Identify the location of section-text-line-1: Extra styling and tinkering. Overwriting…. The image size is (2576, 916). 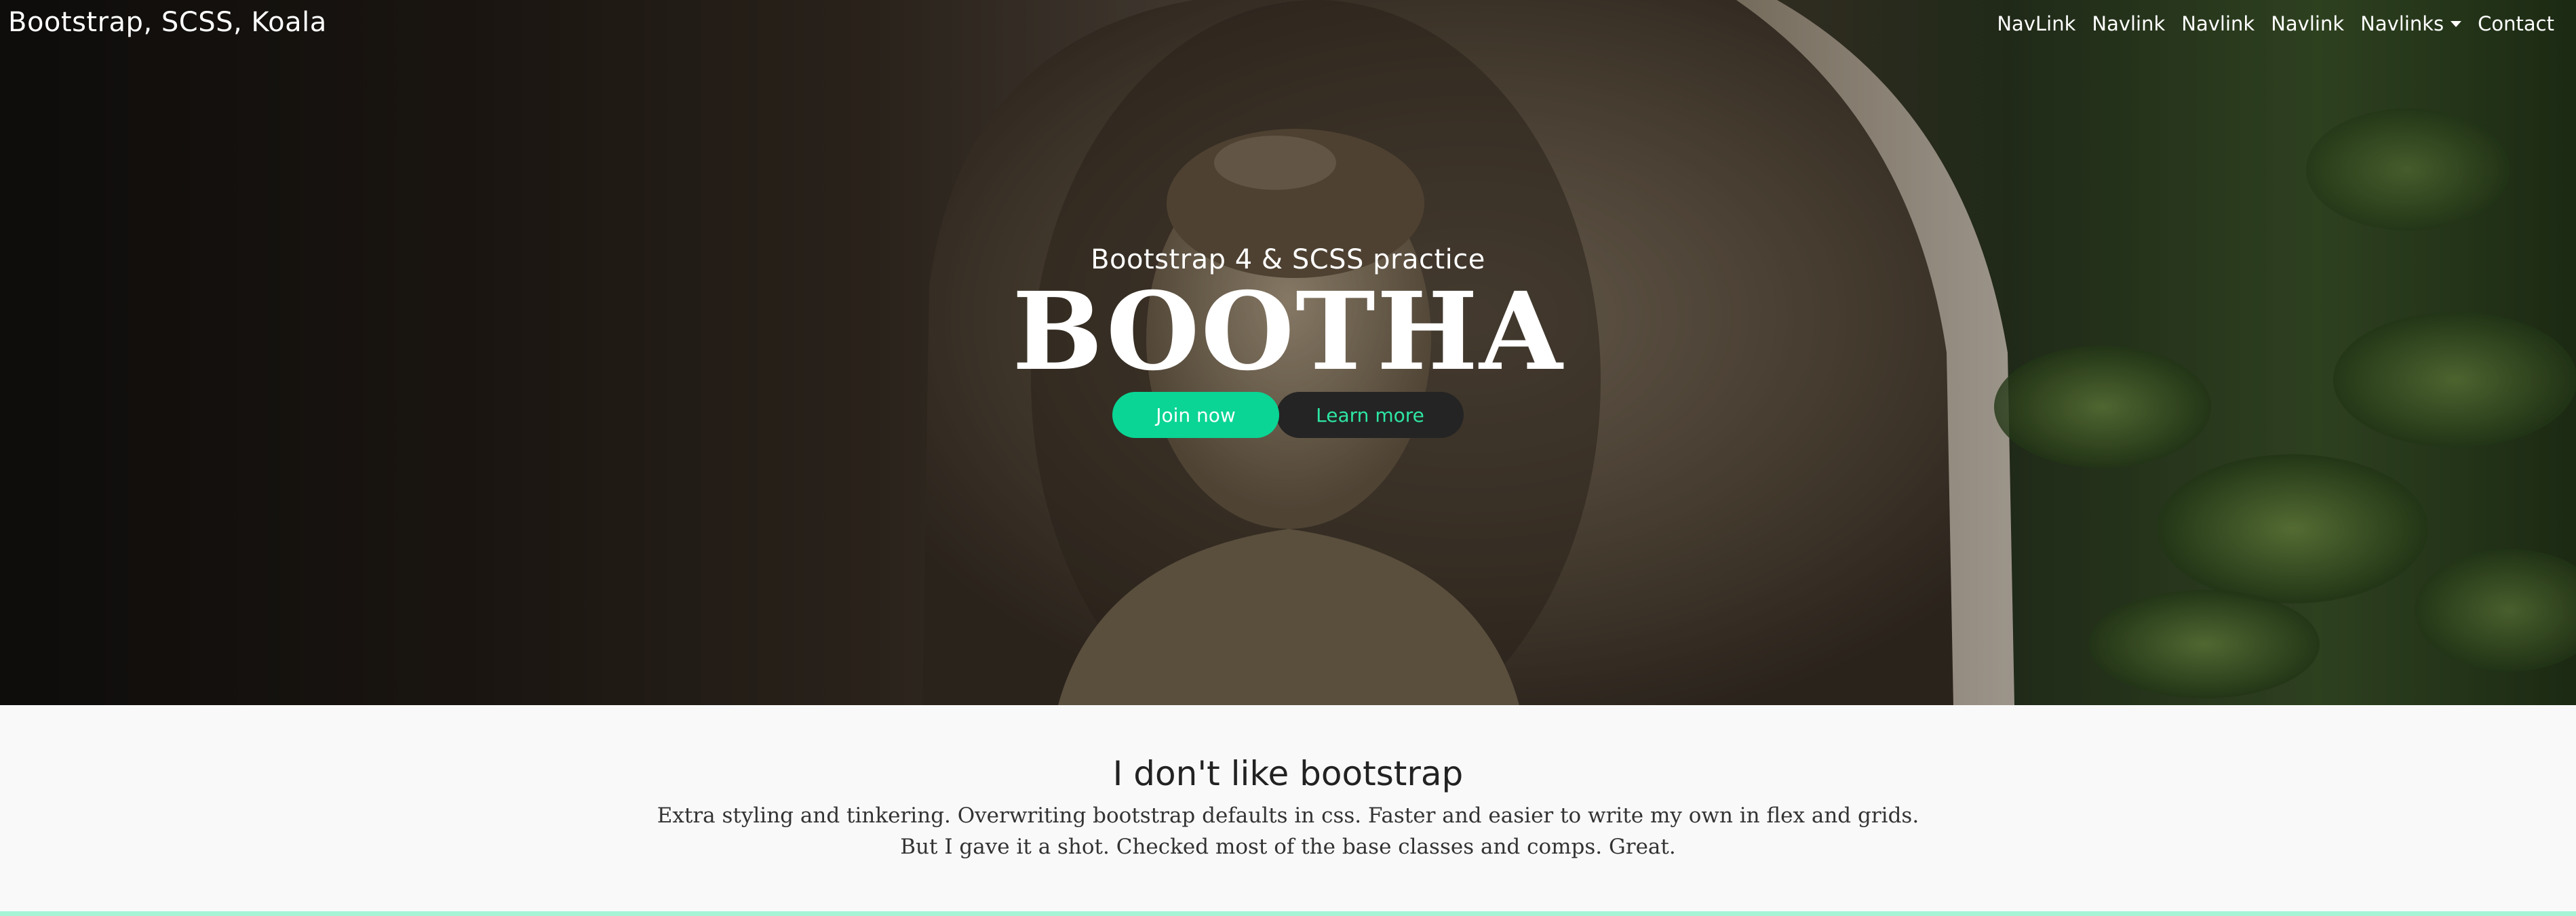
(1288, 815).